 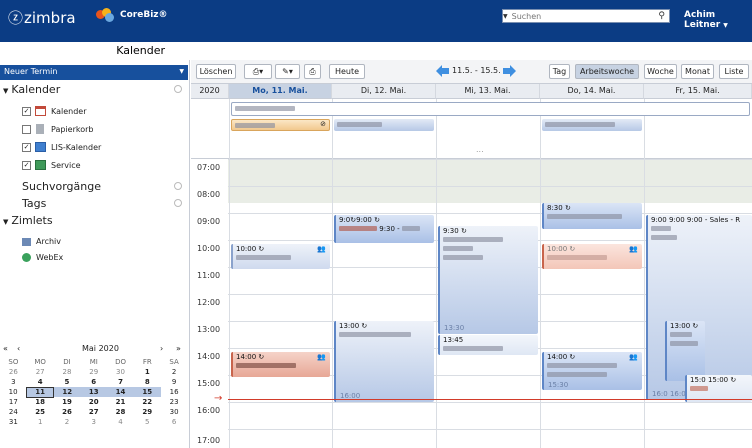 I want to click on search-input, so click(x=566, y=16).